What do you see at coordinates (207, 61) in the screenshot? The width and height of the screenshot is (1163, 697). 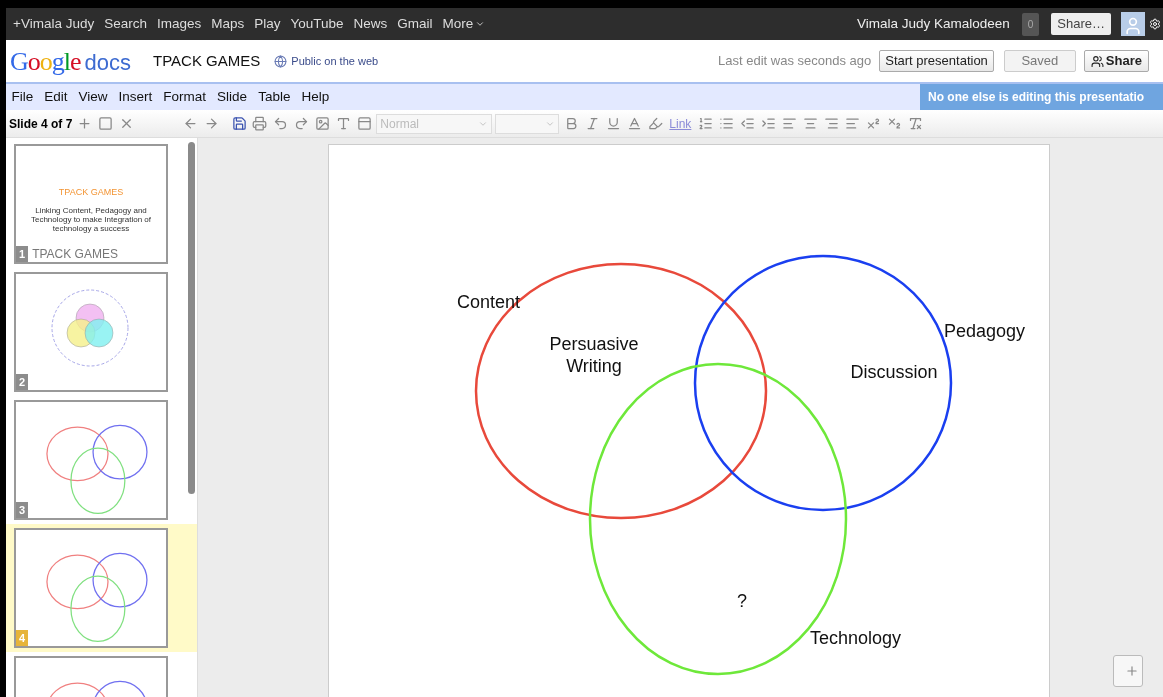 I see `document-title: TPACK GAMES` at bounding box center [207, 61].